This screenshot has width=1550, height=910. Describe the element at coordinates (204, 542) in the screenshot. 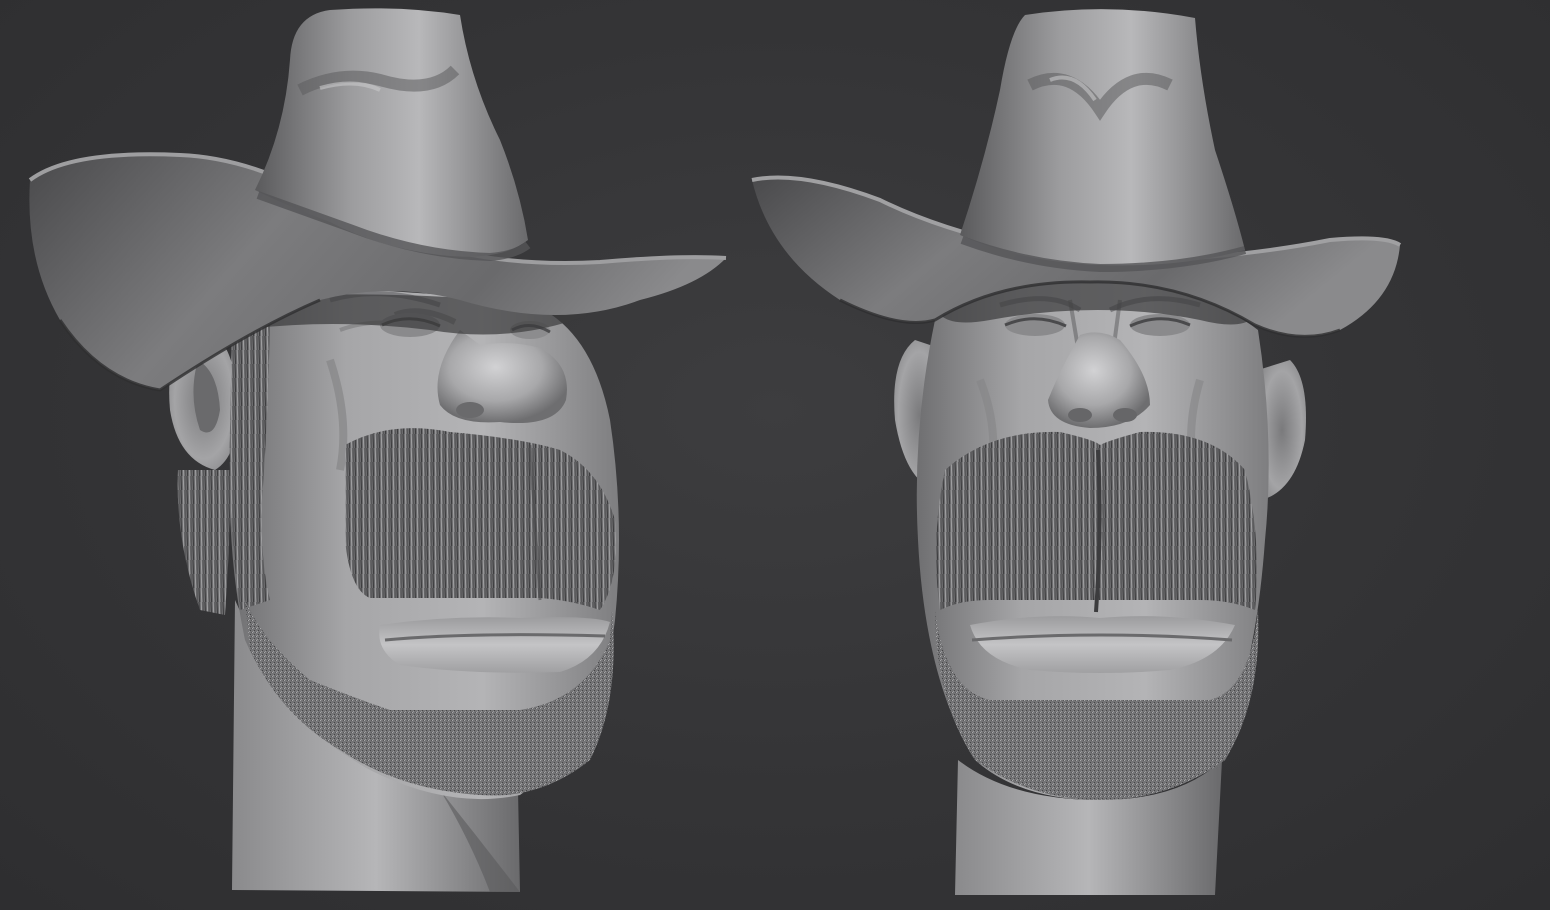

I see `back-hair` at that location.